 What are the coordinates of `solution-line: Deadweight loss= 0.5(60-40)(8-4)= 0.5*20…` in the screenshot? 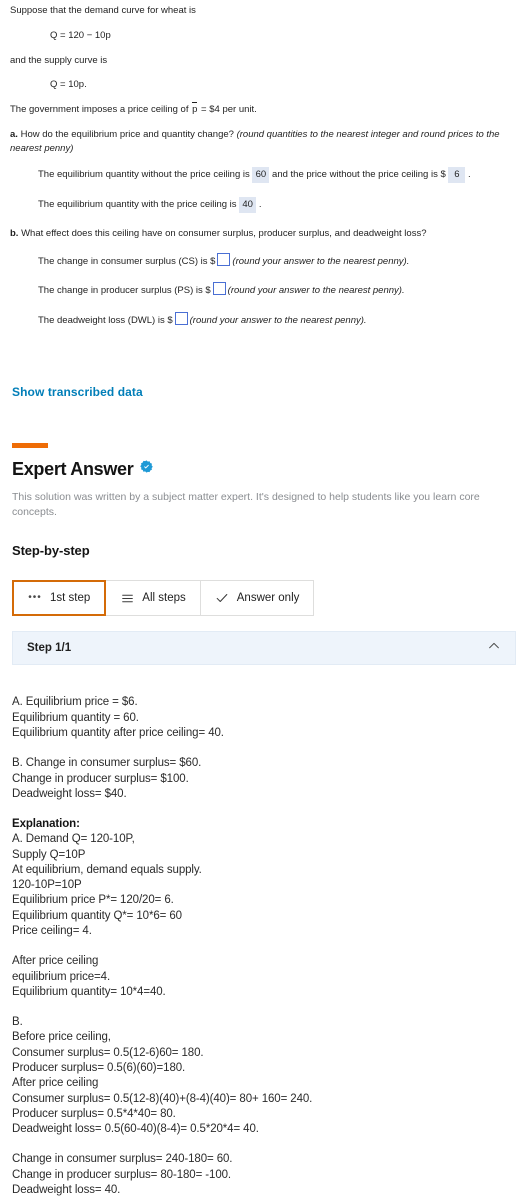 It's located at (135, 1129).